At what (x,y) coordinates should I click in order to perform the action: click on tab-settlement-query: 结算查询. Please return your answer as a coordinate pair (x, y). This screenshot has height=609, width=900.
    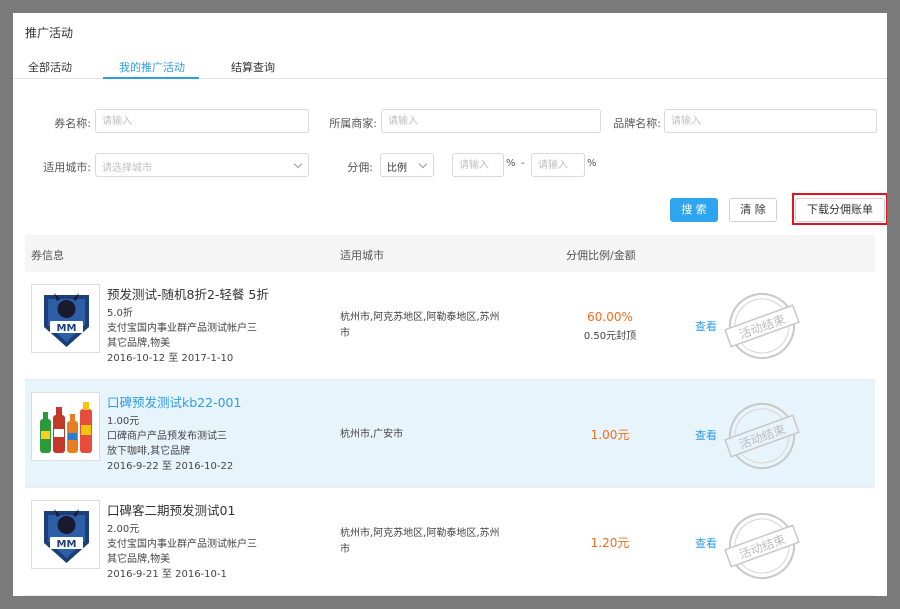
    Looking at the image, I should click on (253, 67).